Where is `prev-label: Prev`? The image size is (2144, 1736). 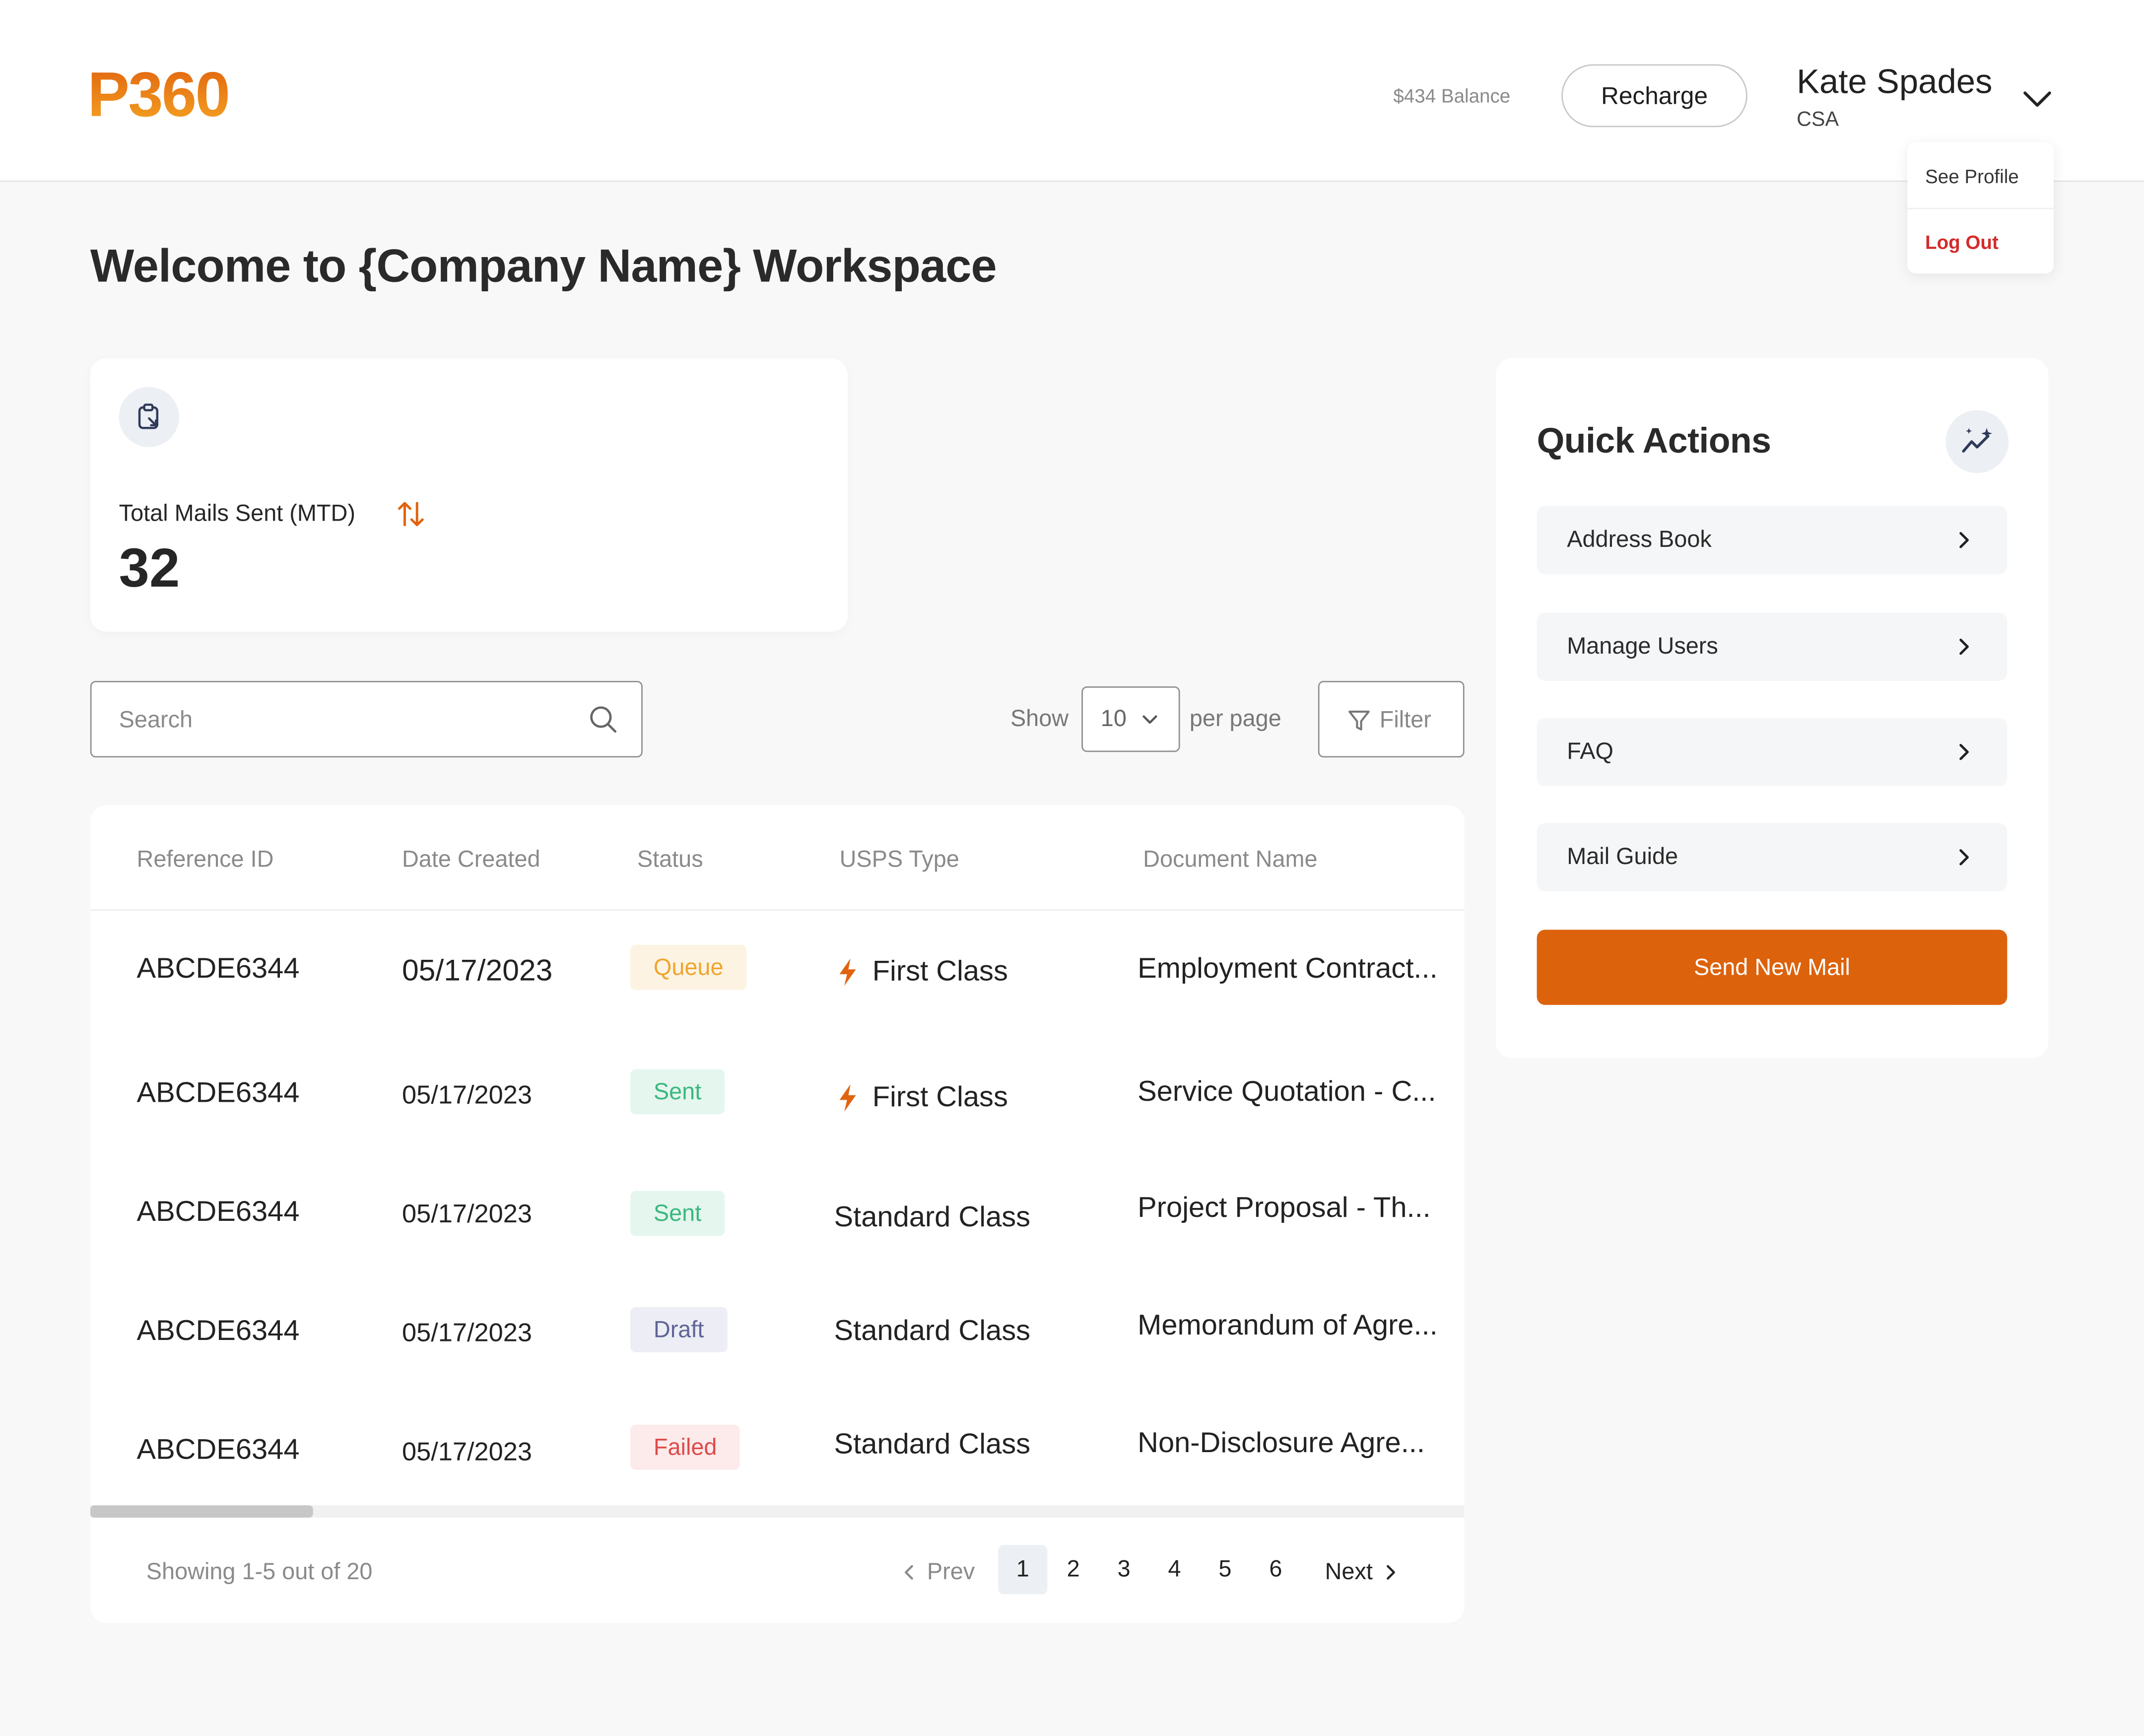 prev-label: Prev is located at coordinates (951, 1571).